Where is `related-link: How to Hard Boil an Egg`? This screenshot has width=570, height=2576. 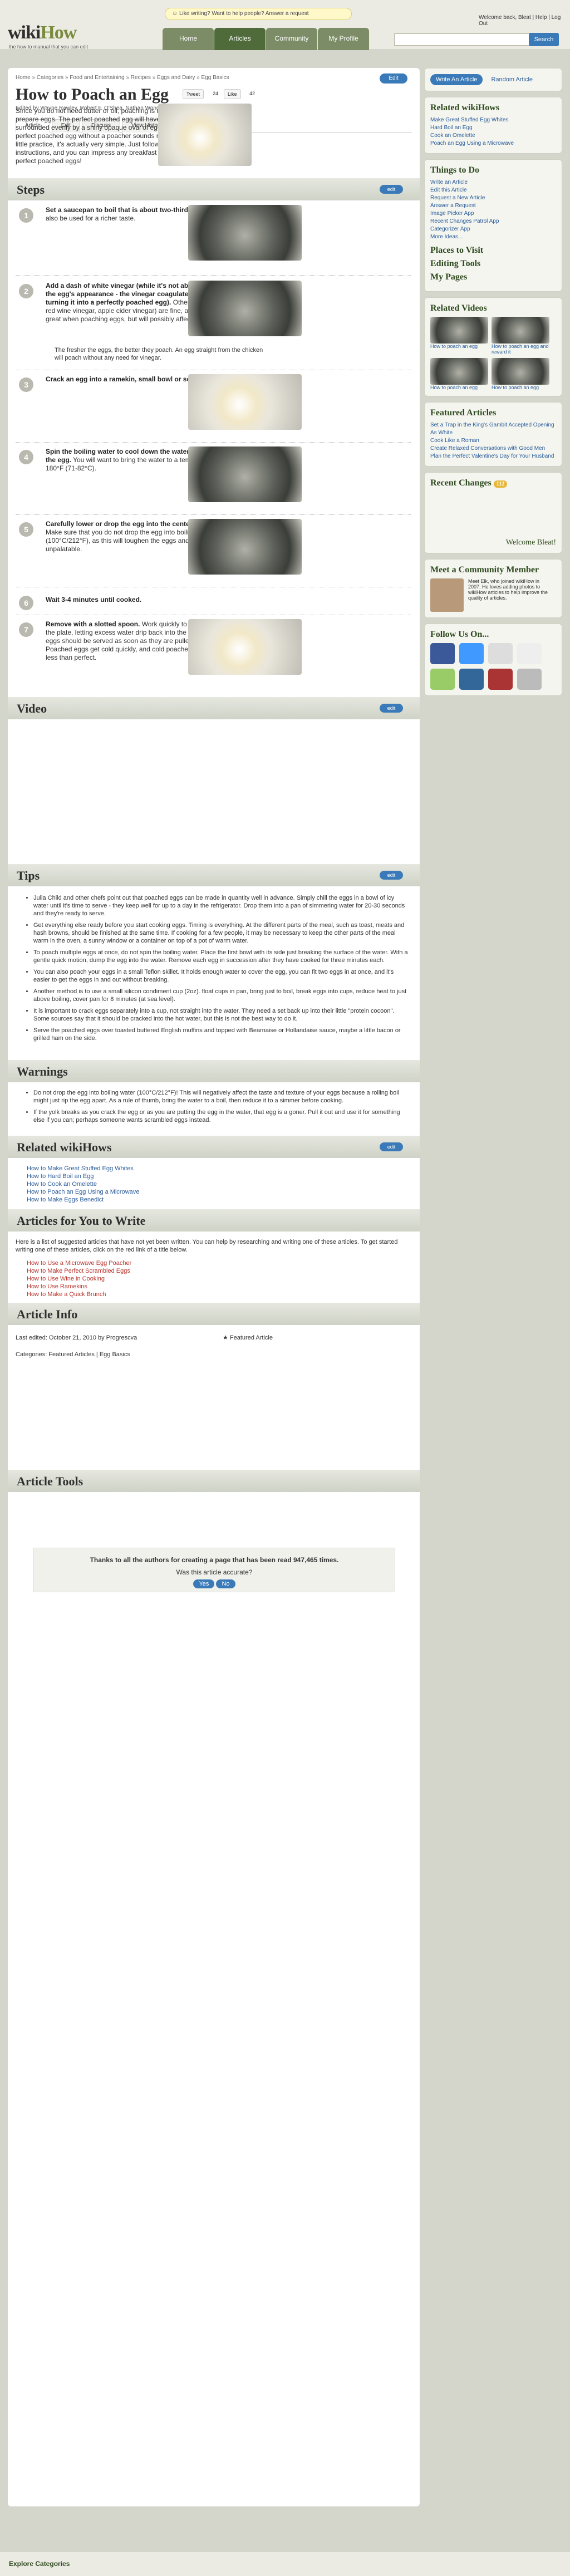
related-link: How to Hard Boil an Egg is located at coordinates (219, 1176).